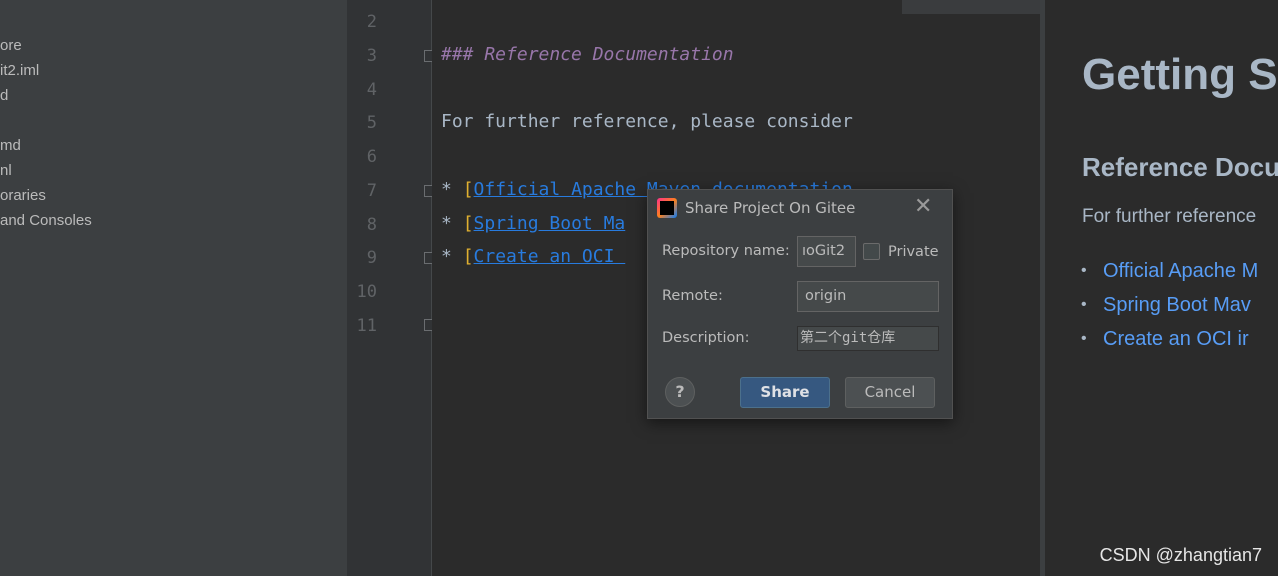  What do you see at coordinates (1169, 216) in the screenshot?
I see `preview-text: For further reference` at bounding box center [1169, 216].